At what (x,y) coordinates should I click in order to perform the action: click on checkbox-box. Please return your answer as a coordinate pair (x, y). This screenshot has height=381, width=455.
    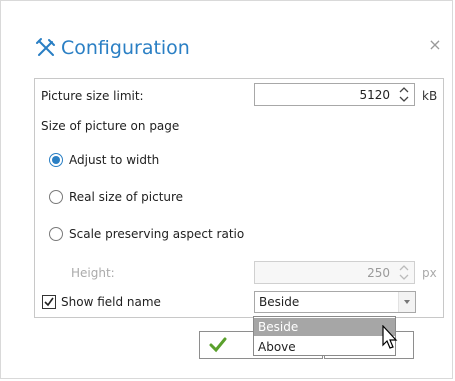
    Looking at the image, I should click on (49, 302).